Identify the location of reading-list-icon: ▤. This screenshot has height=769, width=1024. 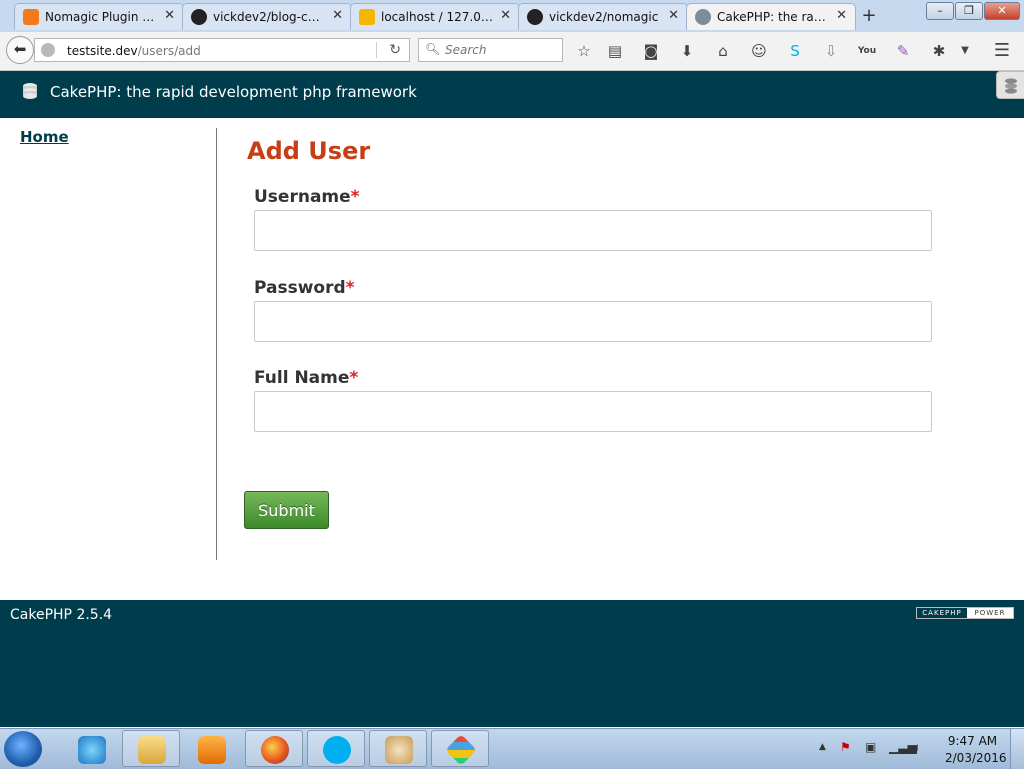
(615, 51).